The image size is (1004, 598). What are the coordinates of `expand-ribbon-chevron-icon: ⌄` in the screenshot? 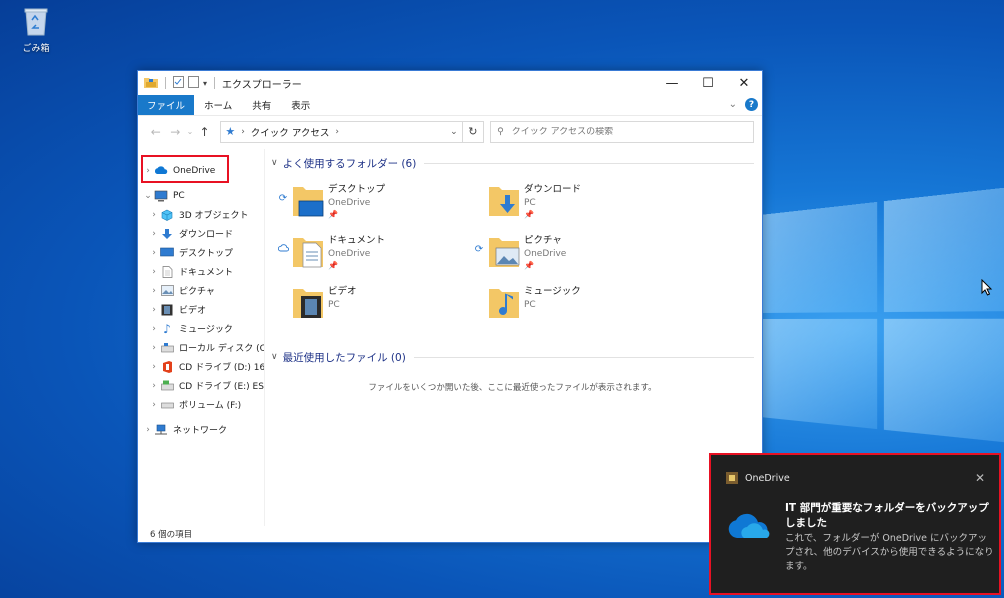 It's located at (733, 104).